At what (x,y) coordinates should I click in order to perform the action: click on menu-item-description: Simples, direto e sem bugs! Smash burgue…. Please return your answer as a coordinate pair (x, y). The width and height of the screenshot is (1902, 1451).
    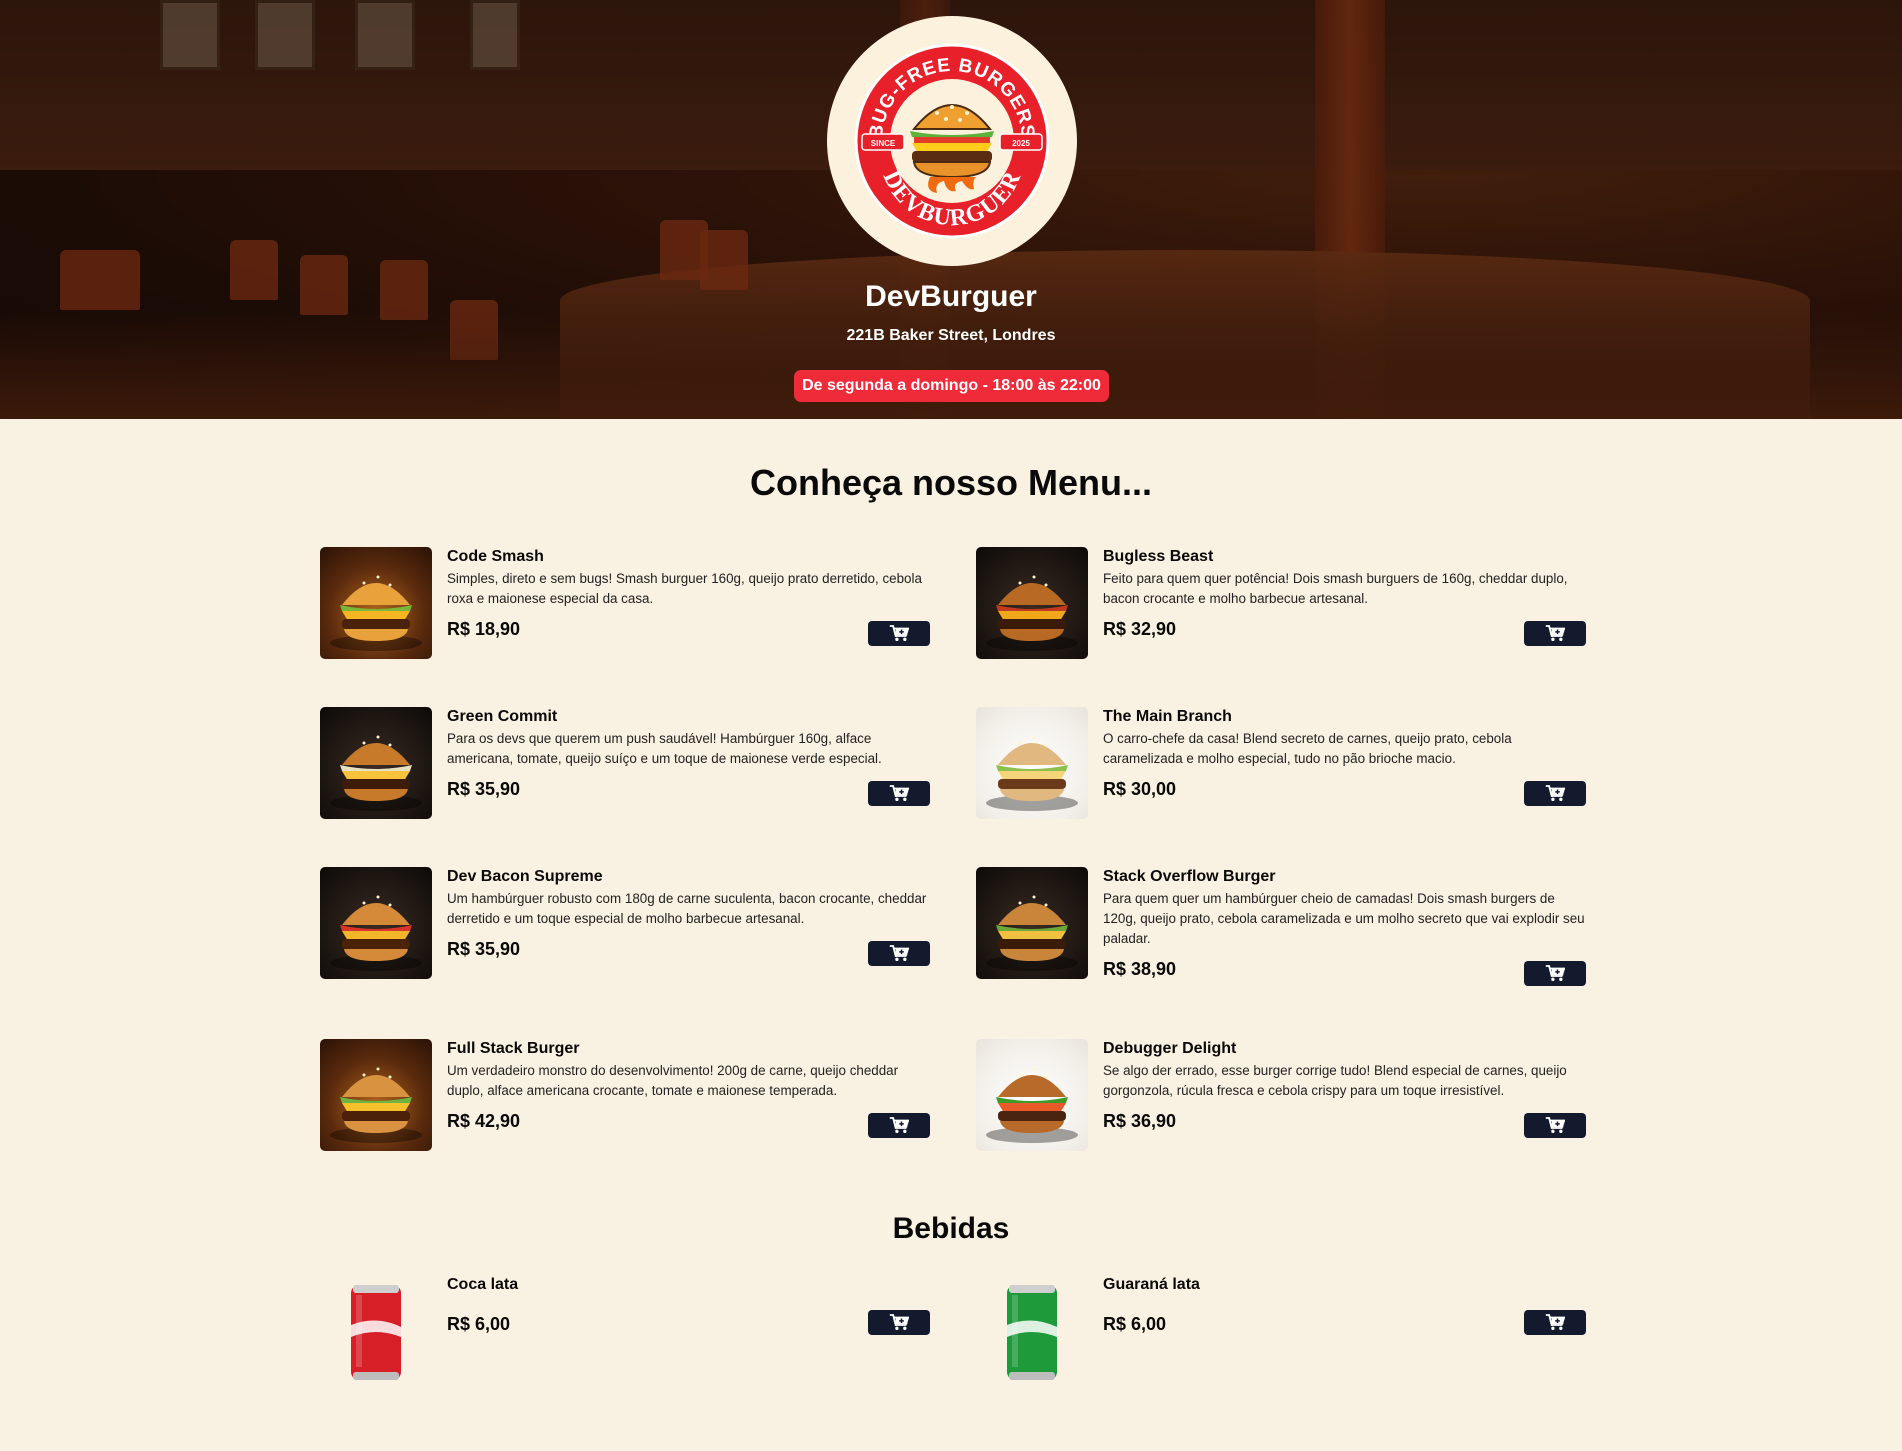
    Looking at the image, I should click on (684, 588).